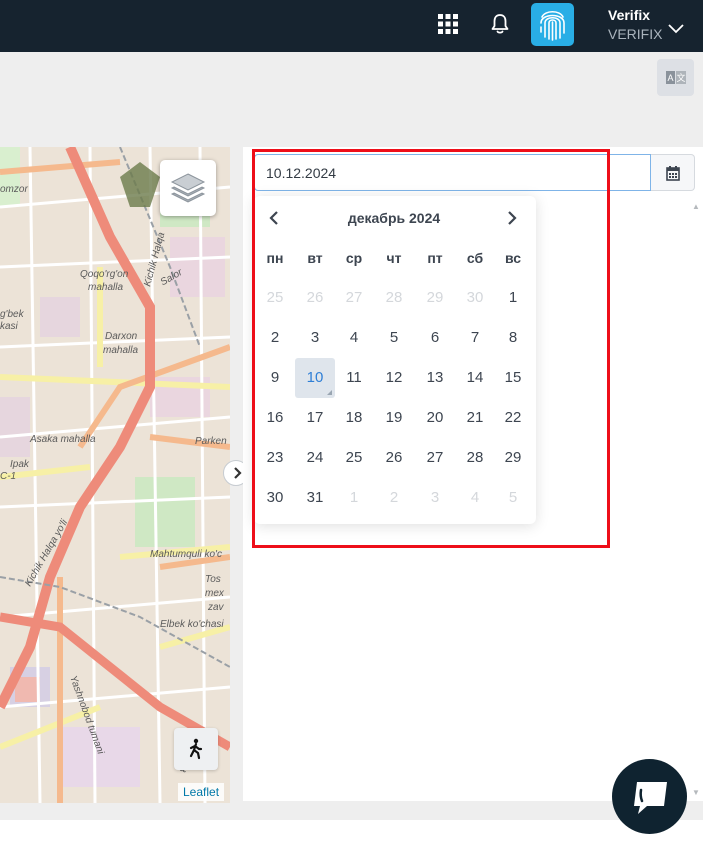 This screenshot has width=703, height=853. Describe the element at coordinates (9, 326) in the screenshot. I see `svg-text: kasi` at that location.